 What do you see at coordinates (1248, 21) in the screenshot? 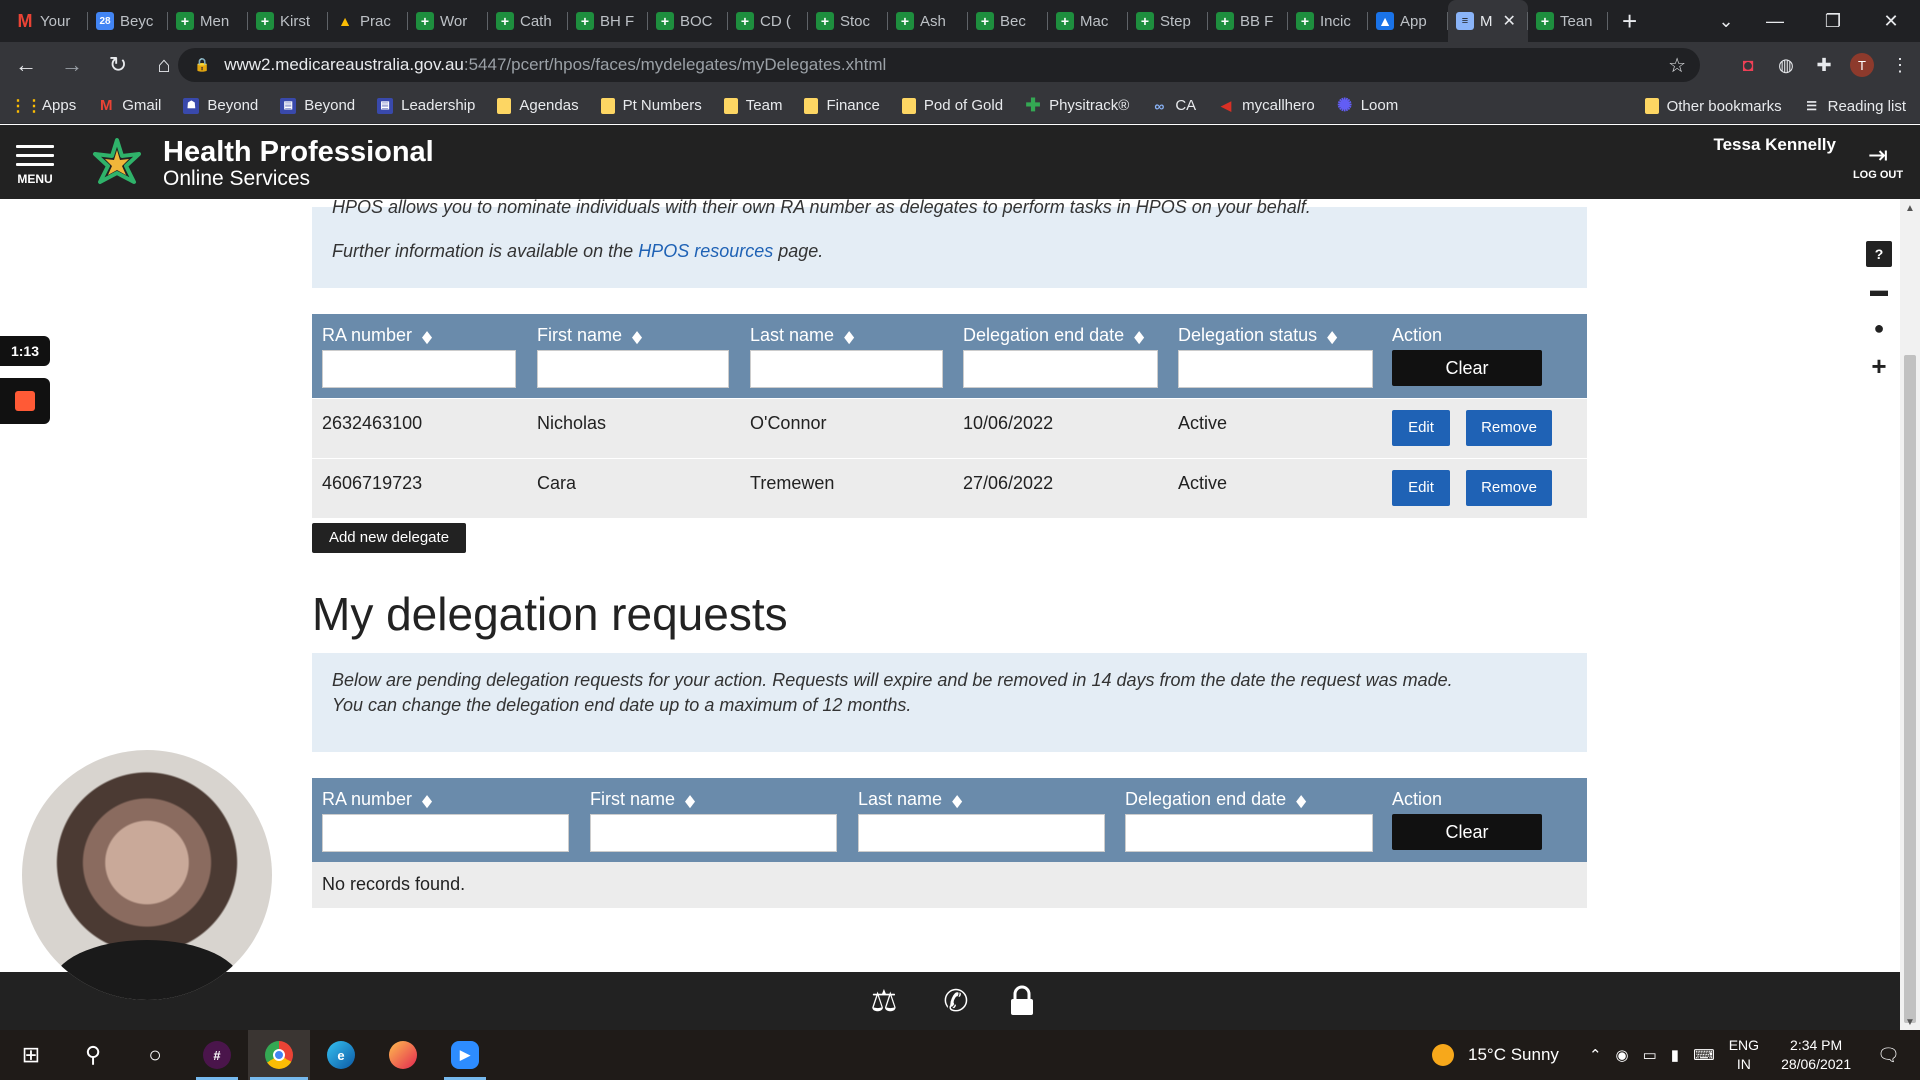
I see `browser-tab: + BB F` at bounding box center [1248, 21].